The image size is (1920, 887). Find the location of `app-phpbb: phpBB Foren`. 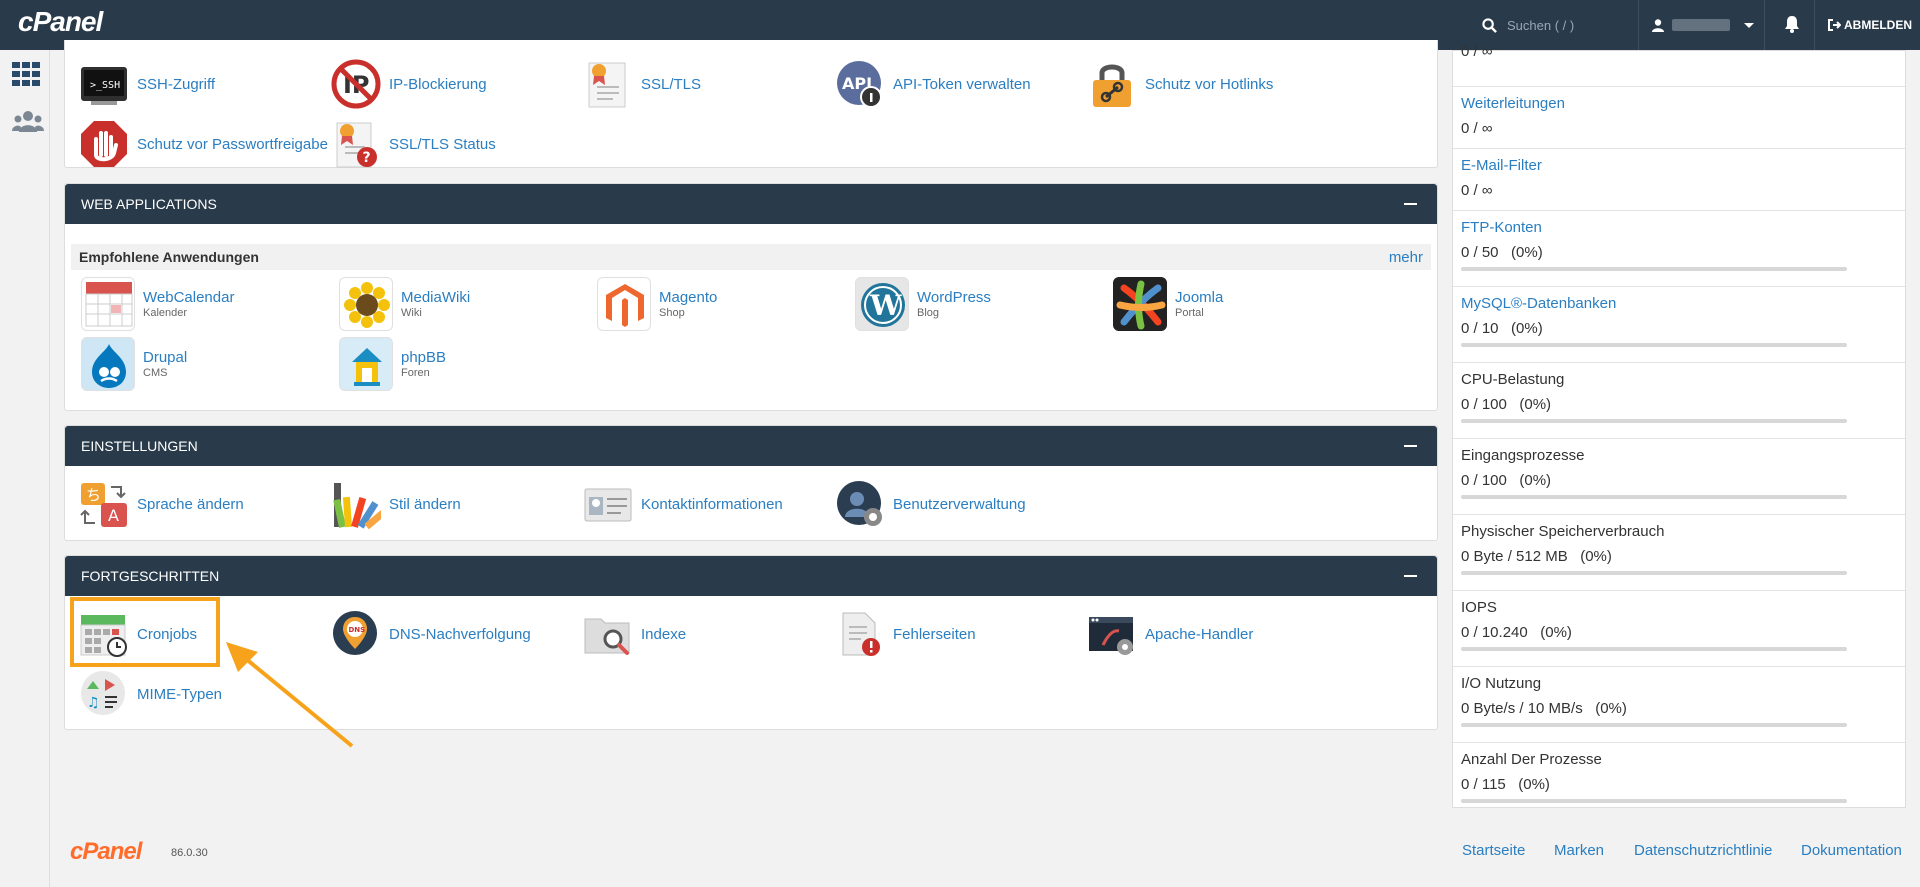

app-phpbb: phpBB Foren is located at coordinates (392, 364).